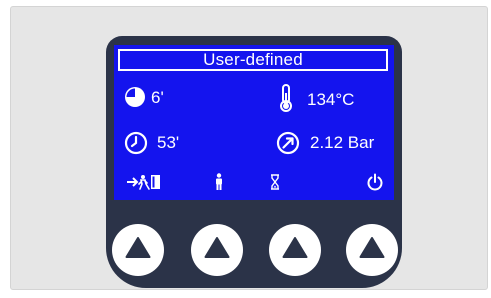 The image size is (491, 298). I want to click on cycle-time-value: 6', so click(157, 97).